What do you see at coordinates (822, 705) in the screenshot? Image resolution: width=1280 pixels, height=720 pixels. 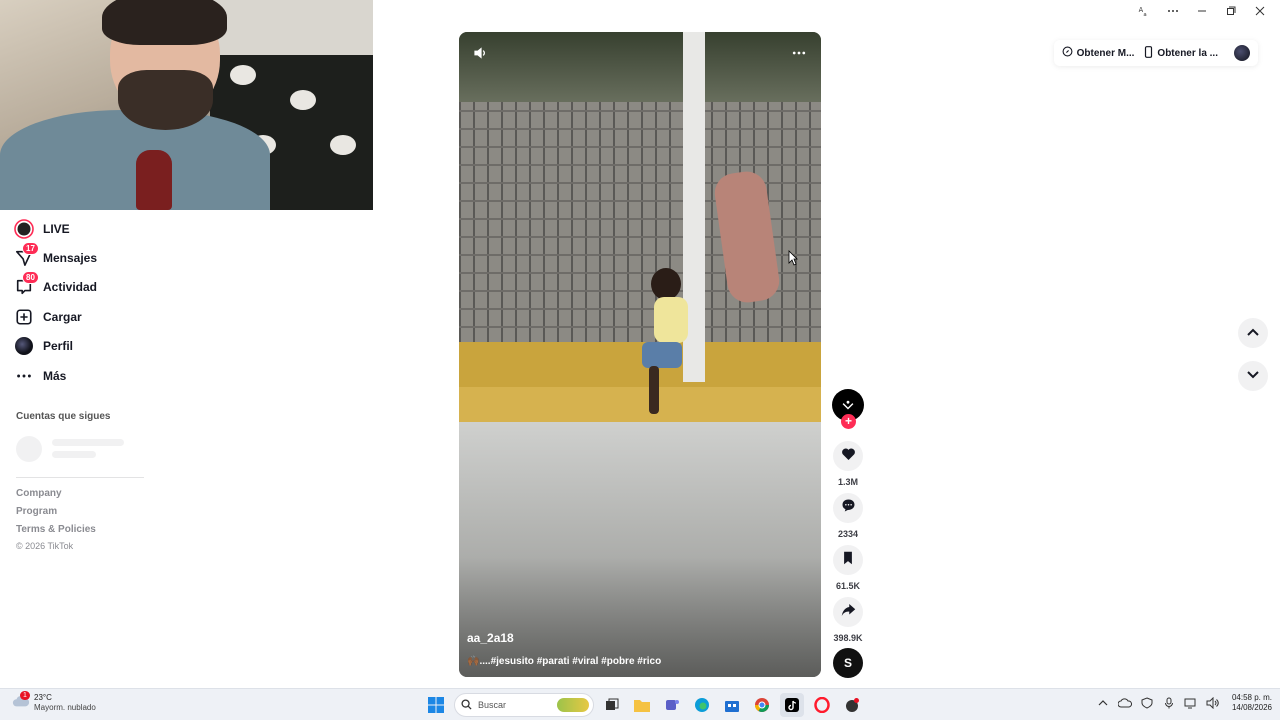 I see `opera-icon` at bounding box center [822, 705].